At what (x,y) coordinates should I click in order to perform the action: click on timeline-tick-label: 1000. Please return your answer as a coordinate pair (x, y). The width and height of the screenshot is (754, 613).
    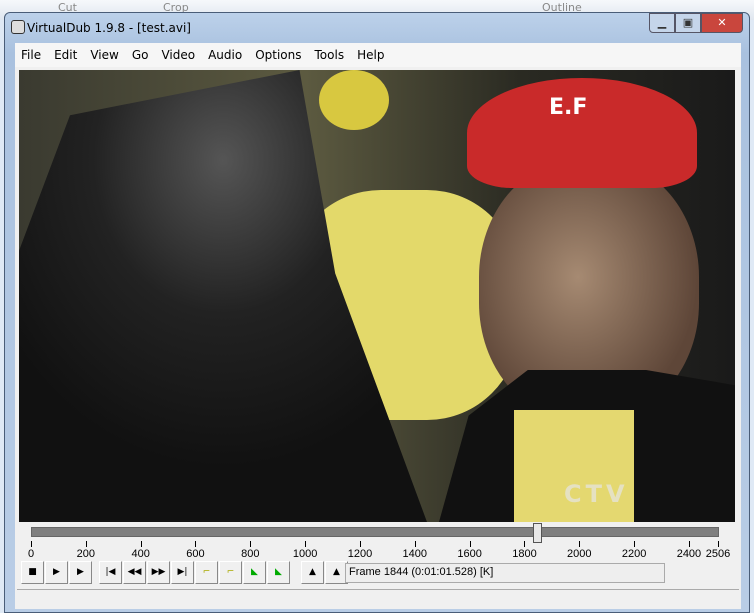
    Looking at the image, I should click on (305, 554).